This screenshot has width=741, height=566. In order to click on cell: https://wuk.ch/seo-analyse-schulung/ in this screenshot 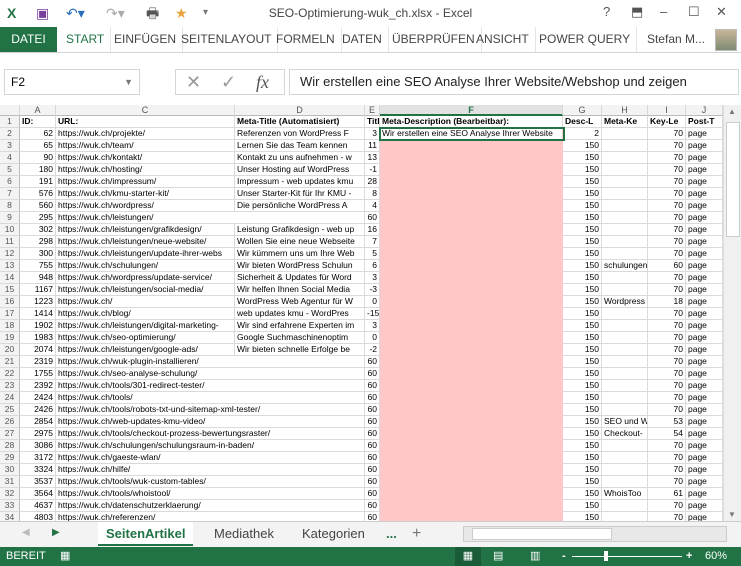, I will do `click(145, 374)`.